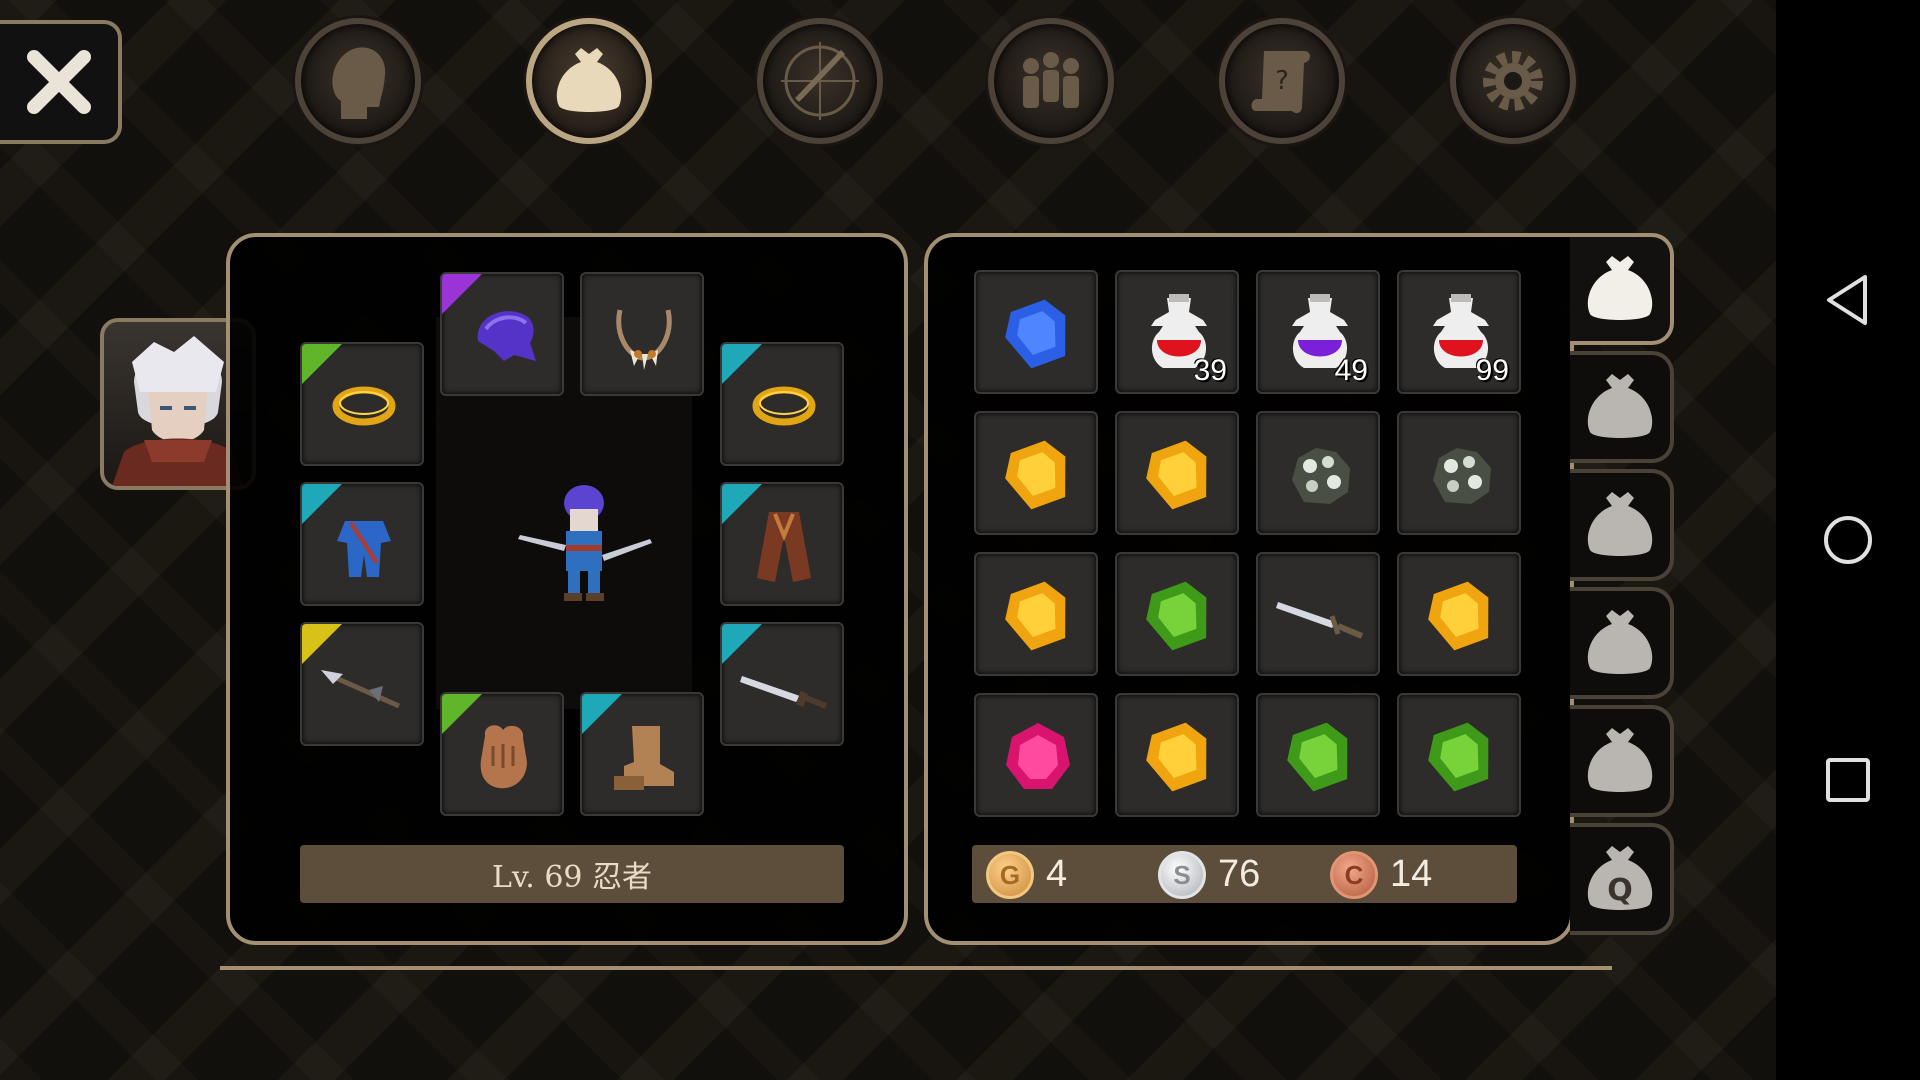 This screenshot has height=1080, width=1920. I want to click on home-button, so click(1848, 540).